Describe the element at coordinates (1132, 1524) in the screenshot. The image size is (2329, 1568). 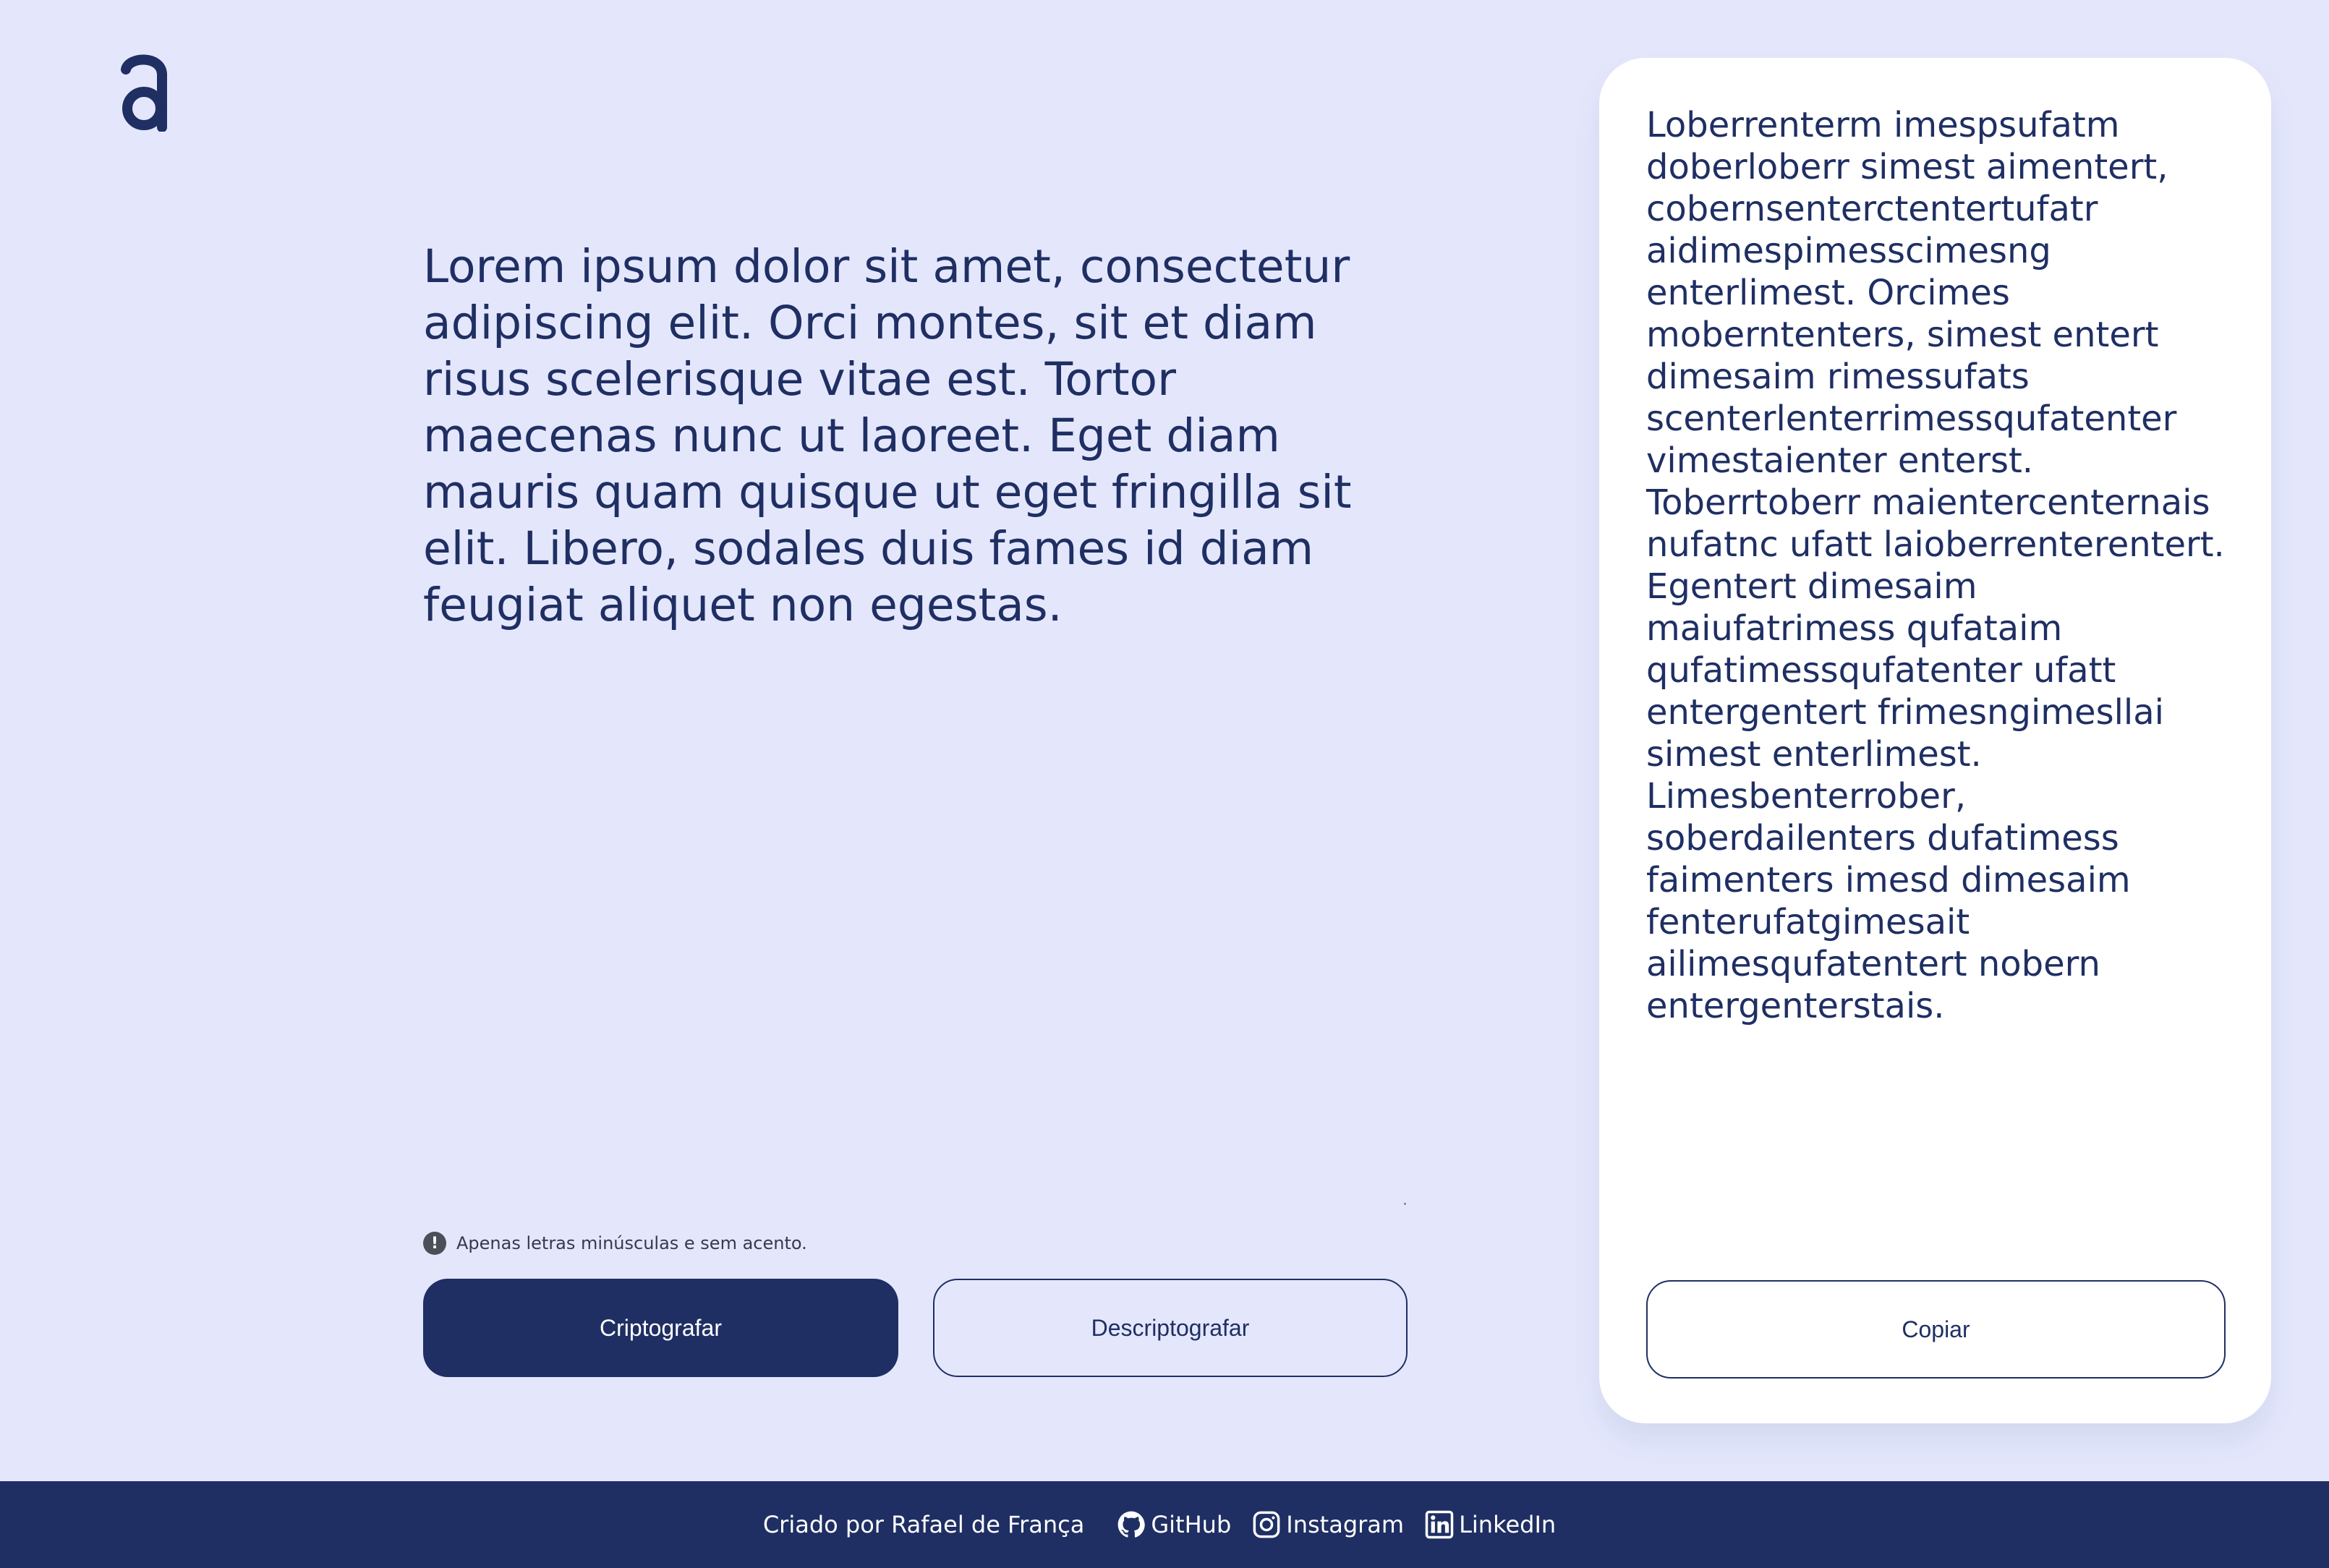
I see `github-icon` at that location.